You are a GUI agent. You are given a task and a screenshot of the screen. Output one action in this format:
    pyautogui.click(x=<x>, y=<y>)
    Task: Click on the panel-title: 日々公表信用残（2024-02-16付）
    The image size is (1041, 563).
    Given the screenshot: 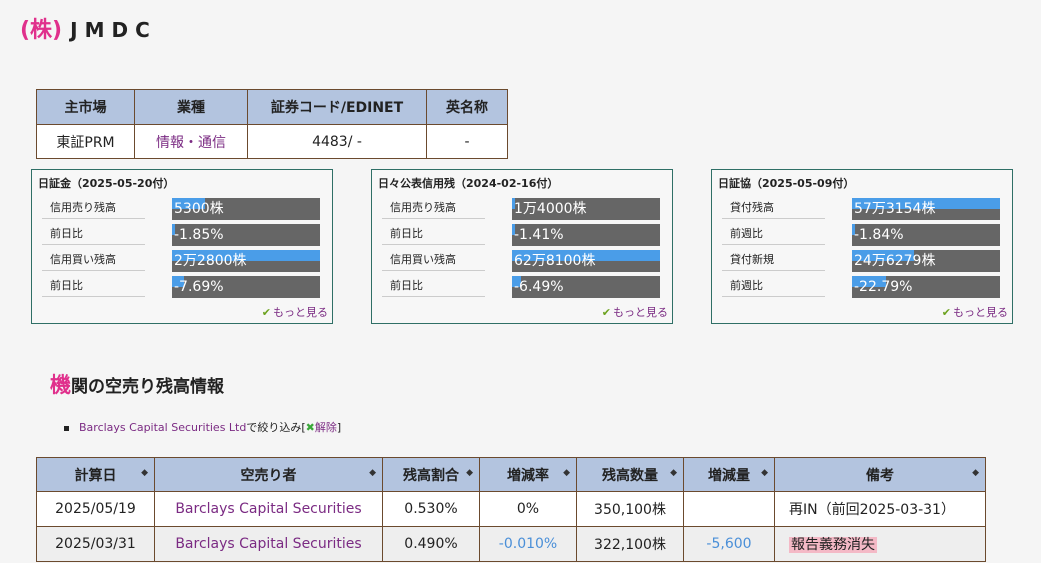 What is the action you would take?
    pyautogui.click(x=468, y=183)
    